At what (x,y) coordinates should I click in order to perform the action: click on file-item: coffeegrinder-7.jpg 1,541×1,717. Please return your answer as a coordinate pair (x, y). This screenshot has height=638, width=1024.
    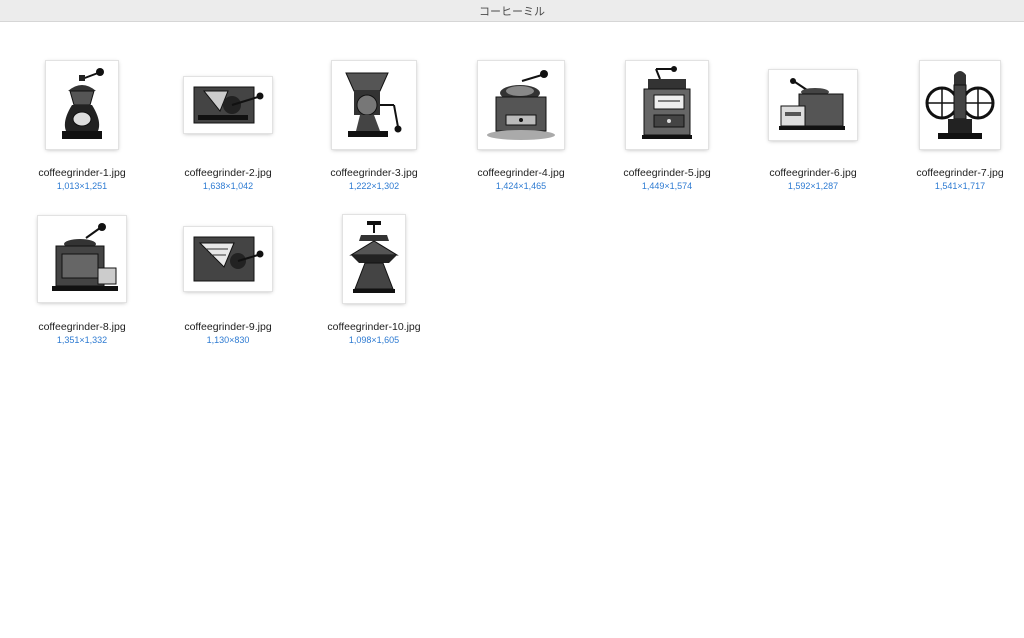
    Looking at the image, I should click on (957, 121).